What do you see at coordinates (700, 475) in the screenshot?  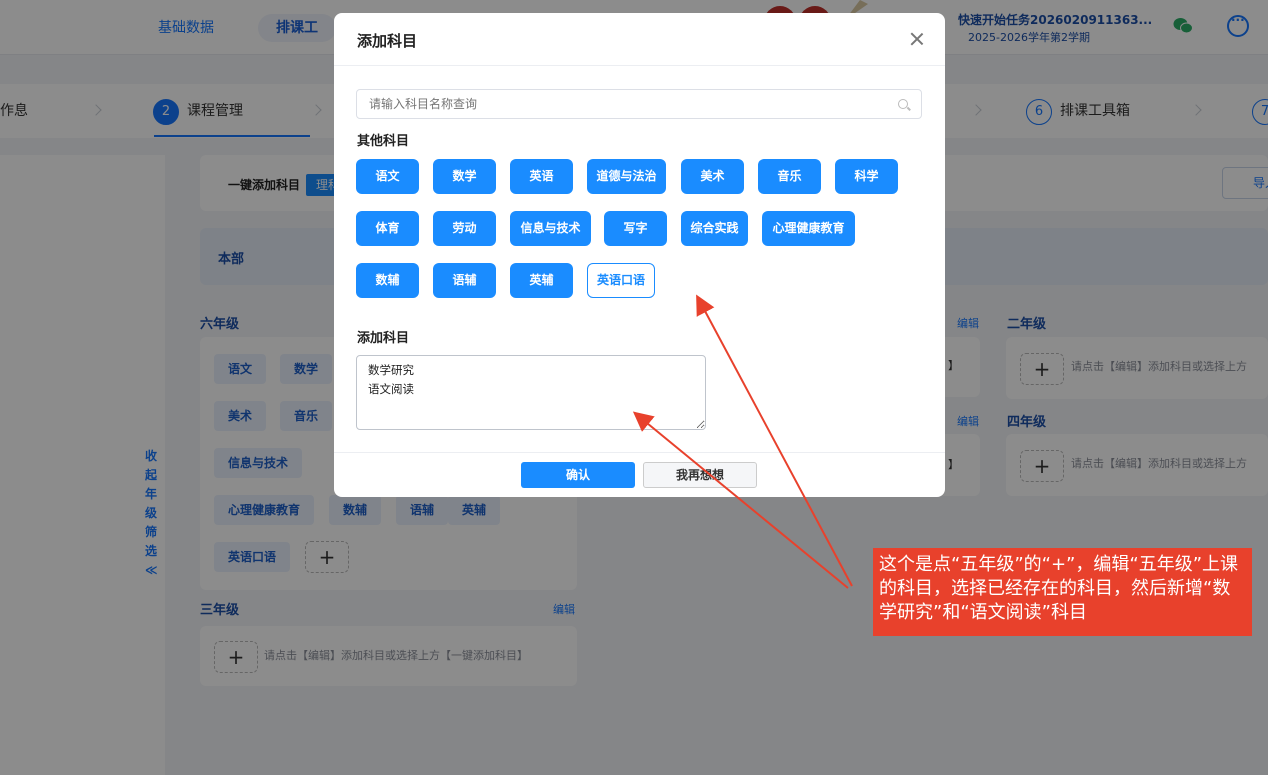 I see `cancel-button: 我再想想` at bounding box center [700, 475].